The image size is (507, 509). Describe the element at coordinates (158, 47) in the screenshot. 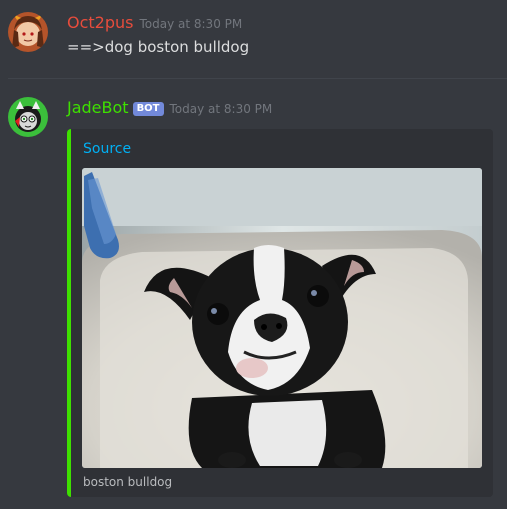

I see `message-content: ==>dog boston bulldog` at that location.